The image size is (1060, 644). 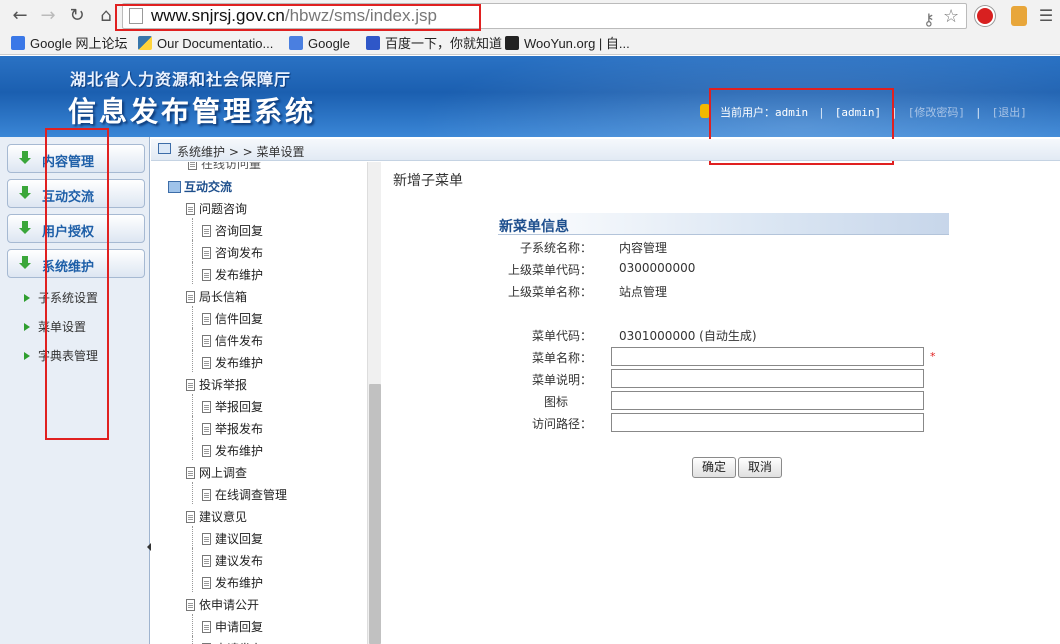 What do you see at coordinates (643, 248) in the screenshot?
I see `subsystem-value: 内容管理` at bounding box center [643, 248].